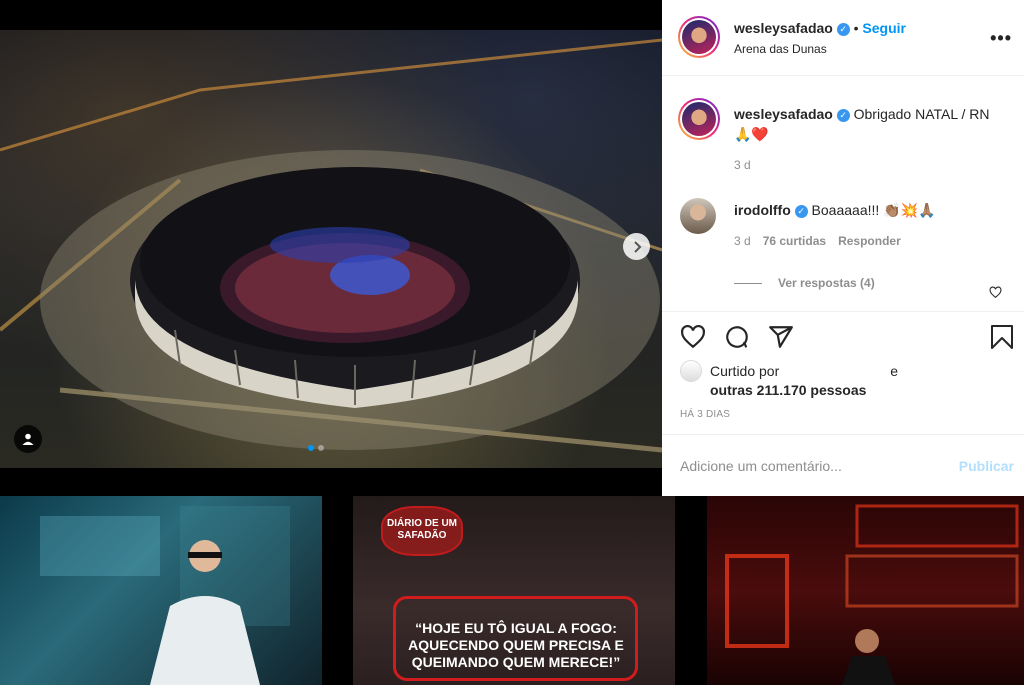 The height and width of the screenshot is (685, 1024). What do you see at coordinates (422, 531) in the screenshot?
I see `thumbnail-2-badge: DIÁRIO DE UM SAFADÃO` at bounding box center [422, 531].